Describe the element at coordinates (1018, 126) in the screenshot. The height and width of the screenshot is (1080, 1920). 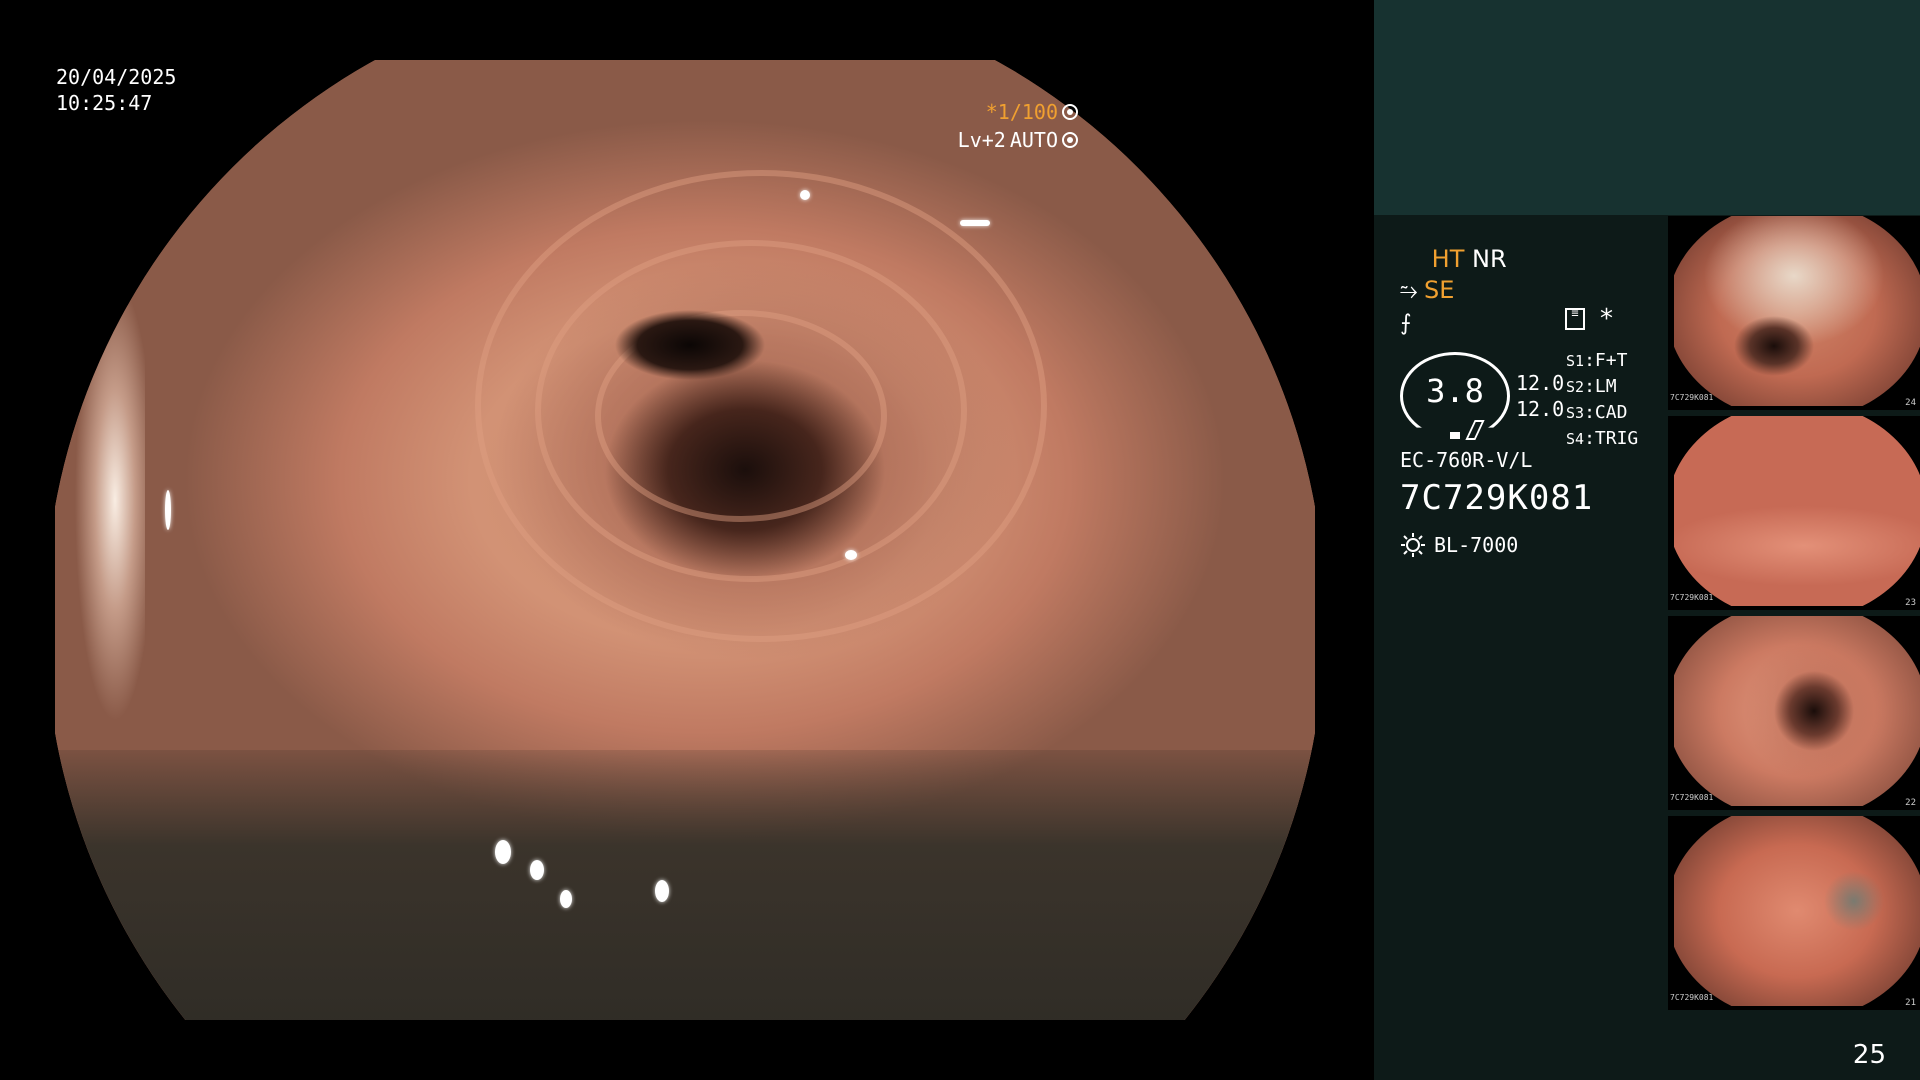
I see `exposure-readout: *1/100 Lv+2 AUTO` at that location.